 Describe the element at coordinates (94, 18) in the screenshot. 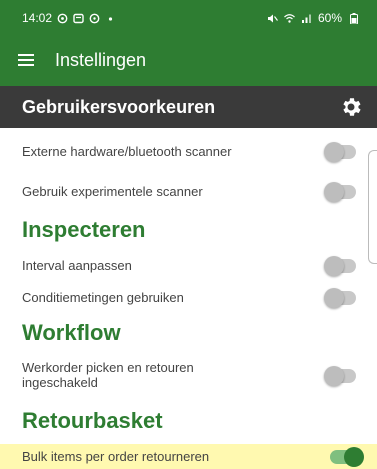

I see `notification-icon` at that location.